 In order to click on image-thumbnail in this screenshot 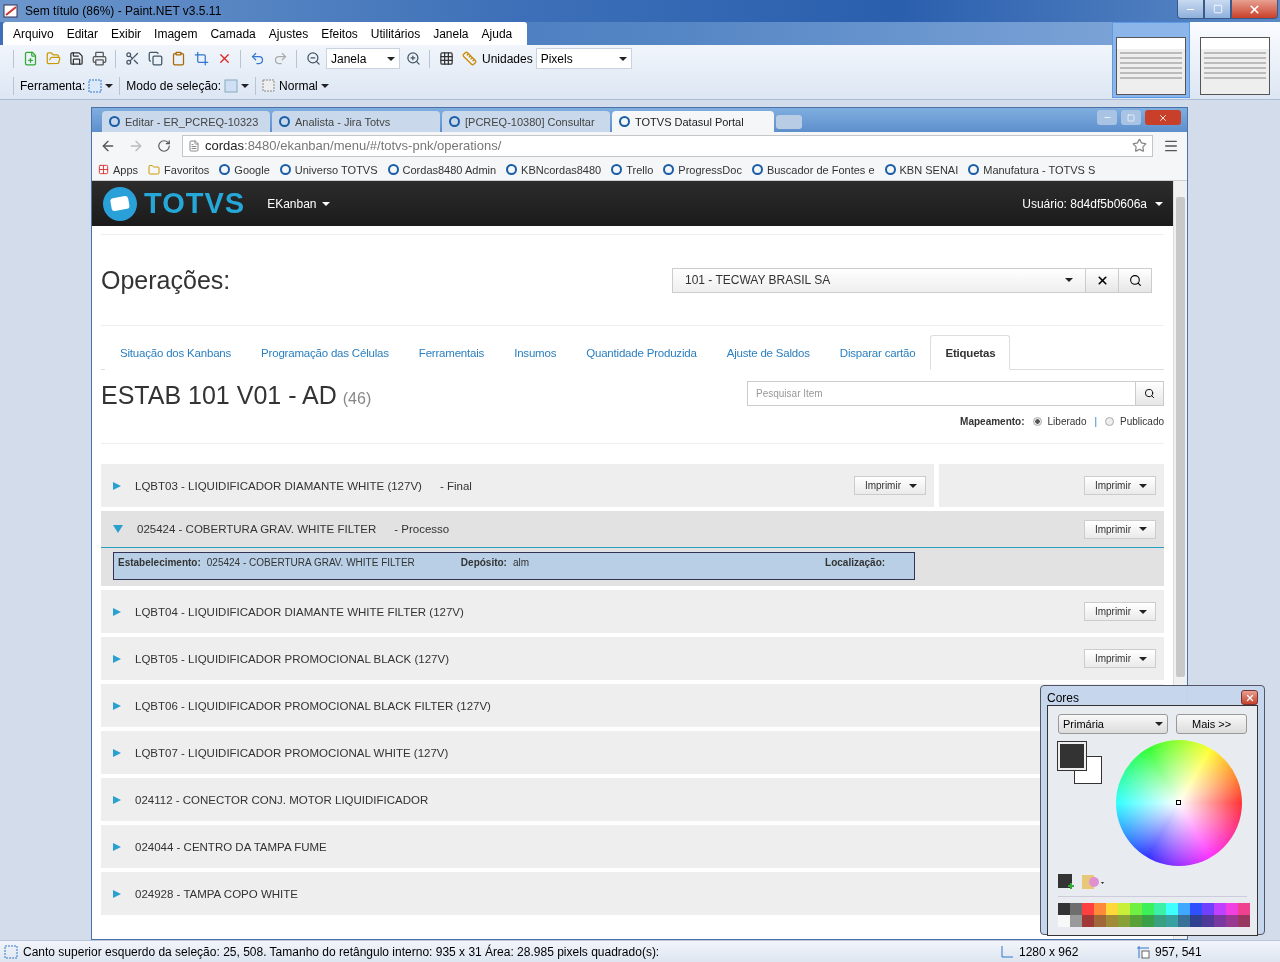, I will do `click(1151, 60)`.